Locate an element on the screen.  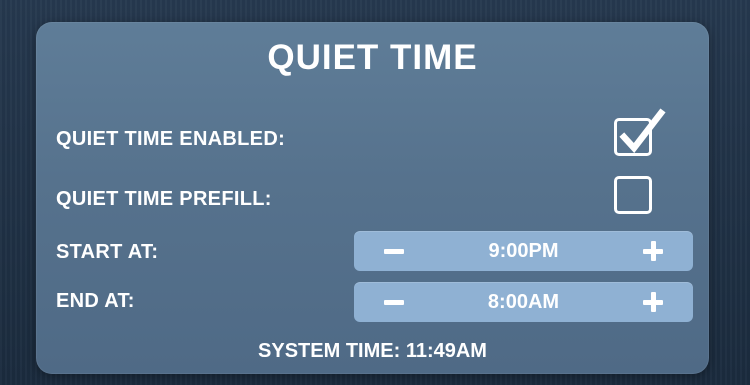
end-time-stepper: 8:00AM is located at coordinates (523, 302).